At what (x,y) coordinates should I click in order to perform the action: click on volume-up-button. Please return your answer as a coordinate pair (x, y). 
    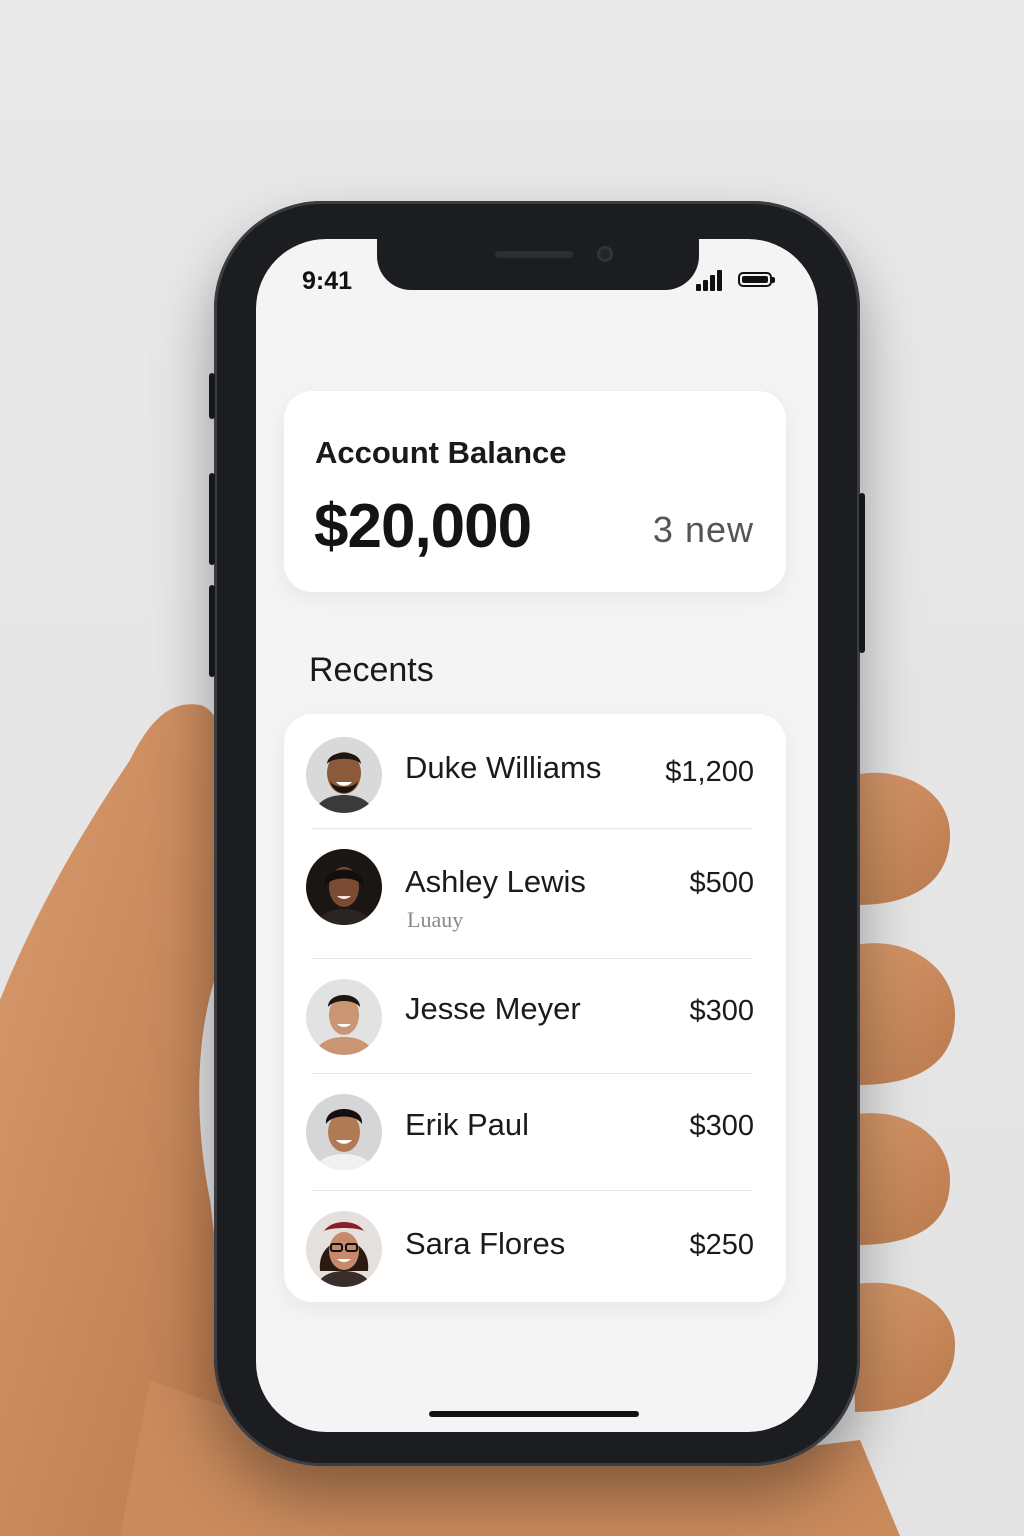
    Looking at the image, I should click on (212, 519).